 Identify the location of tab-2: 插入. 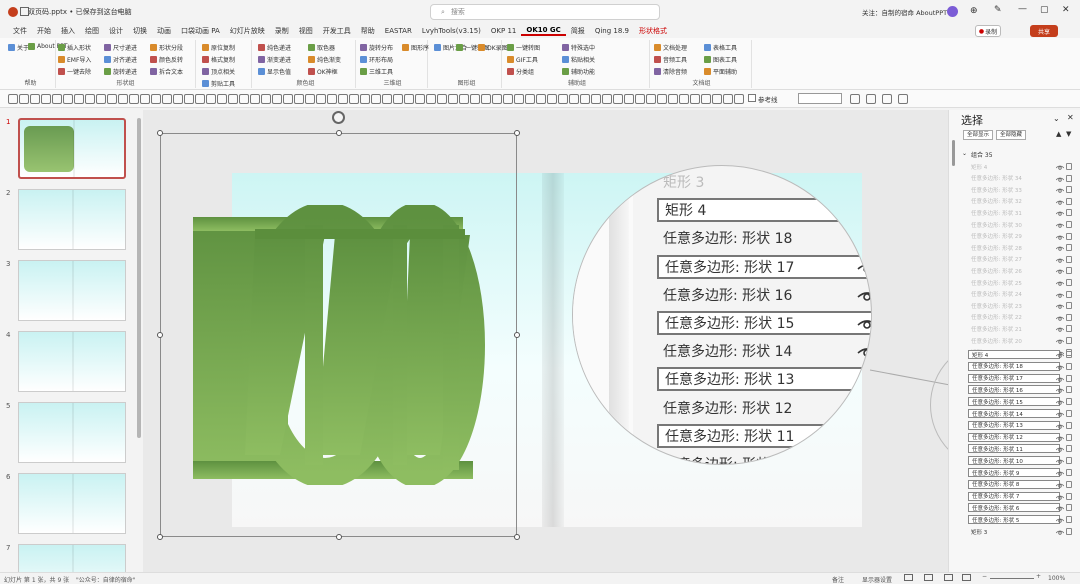
(68, 31).